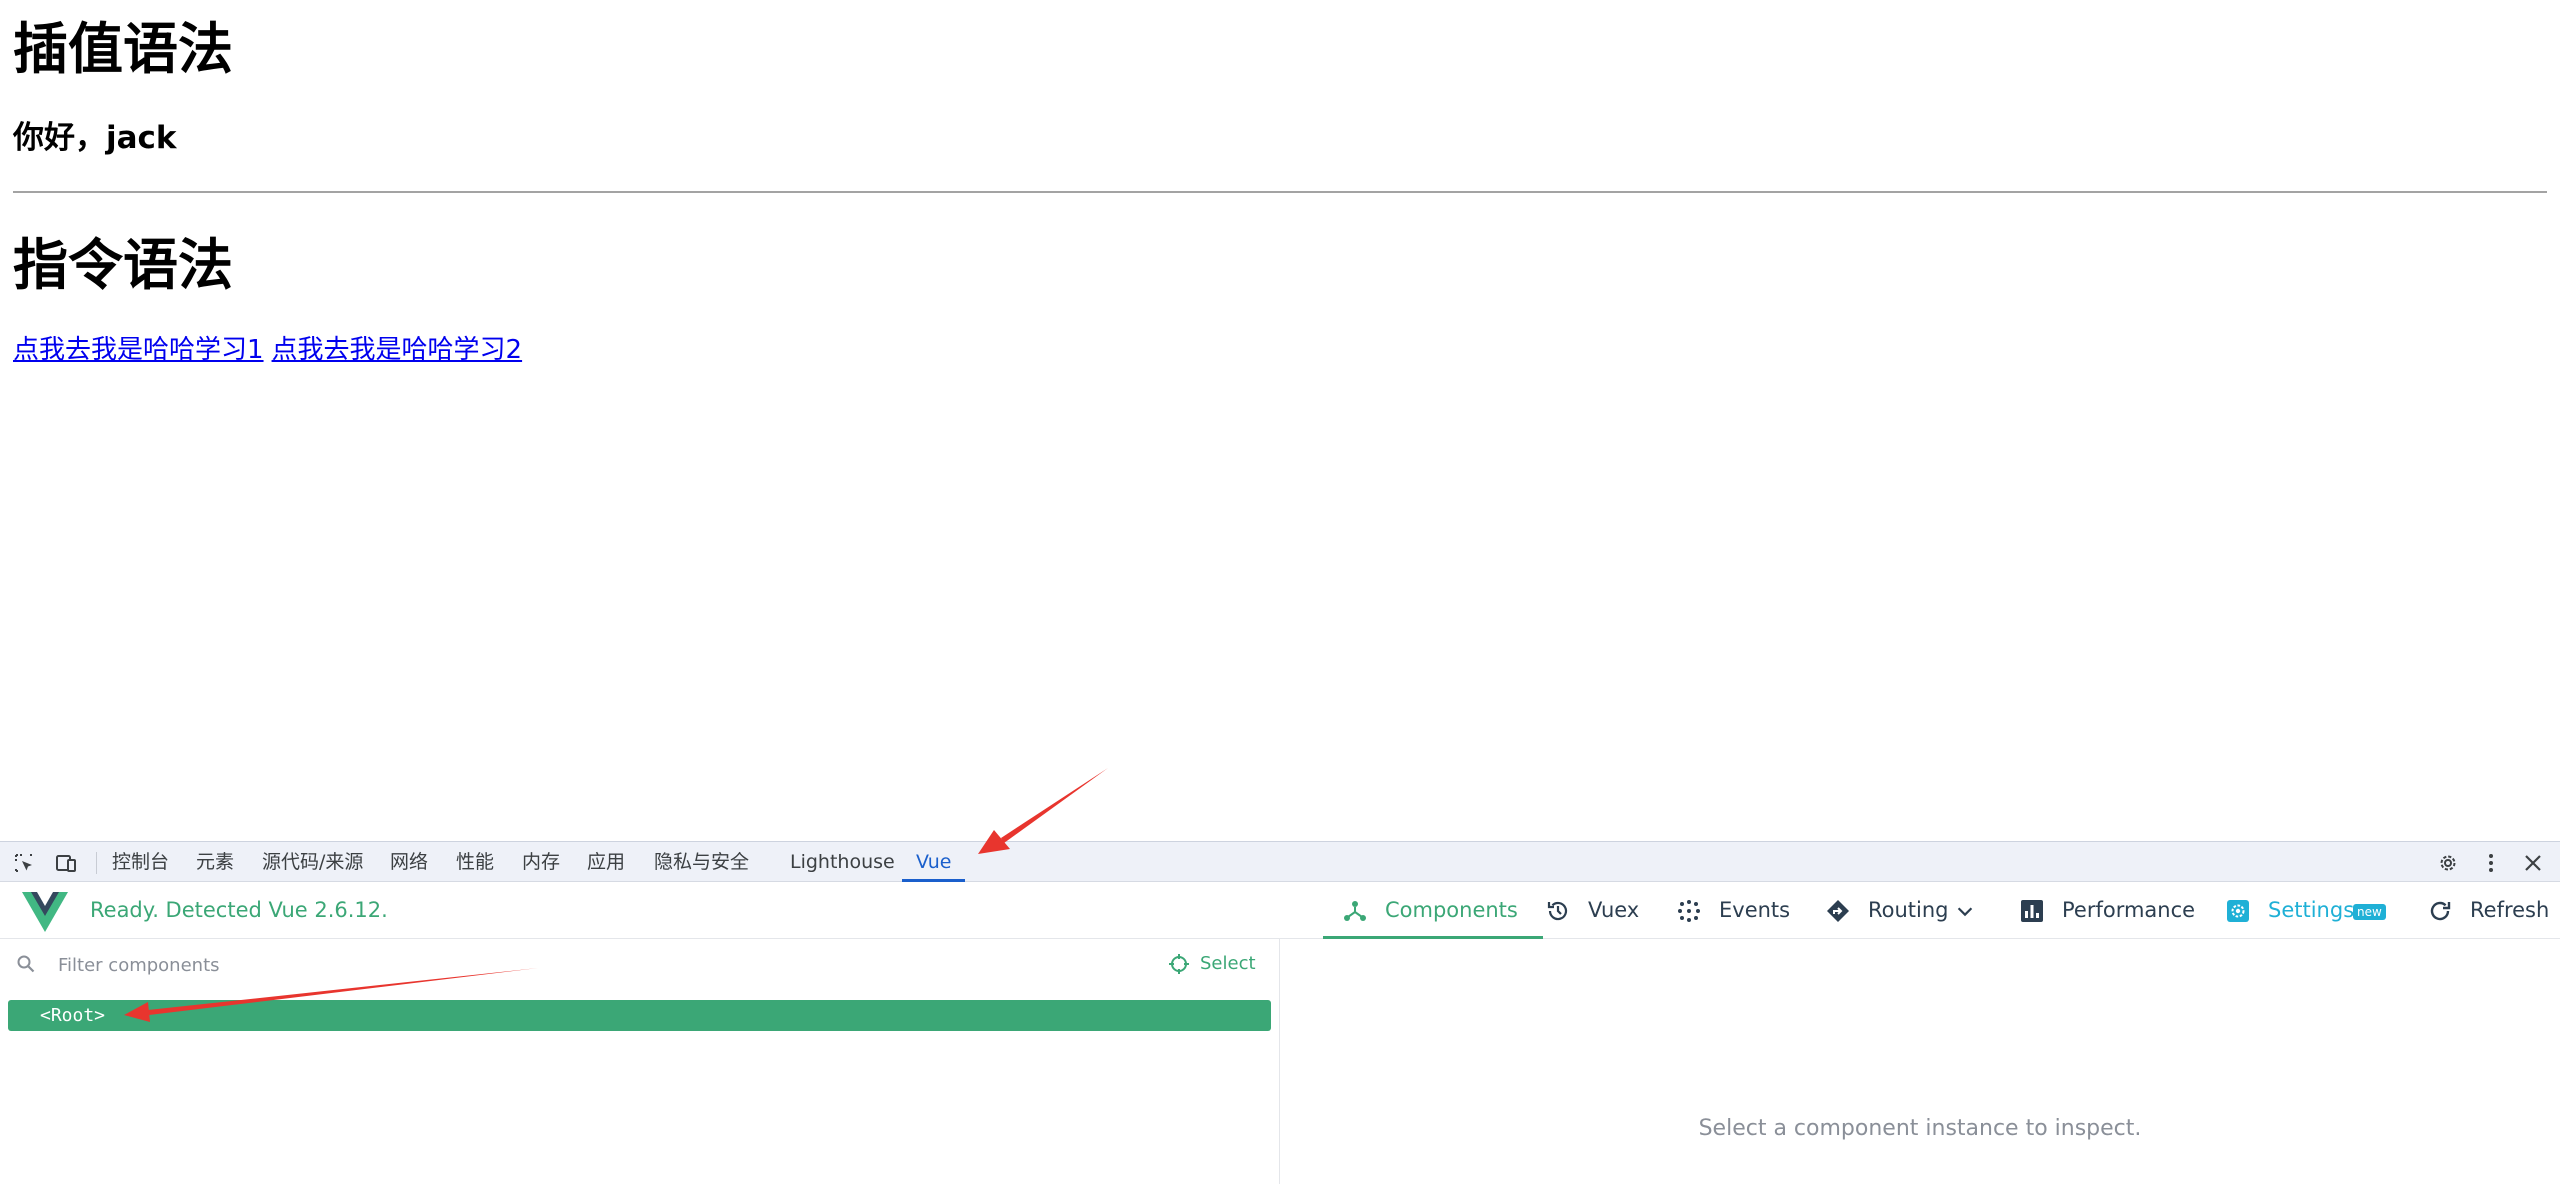 This screenshot has height=1184, width=2560. I want to click on tab-performance: 性能, so click(475, 862).